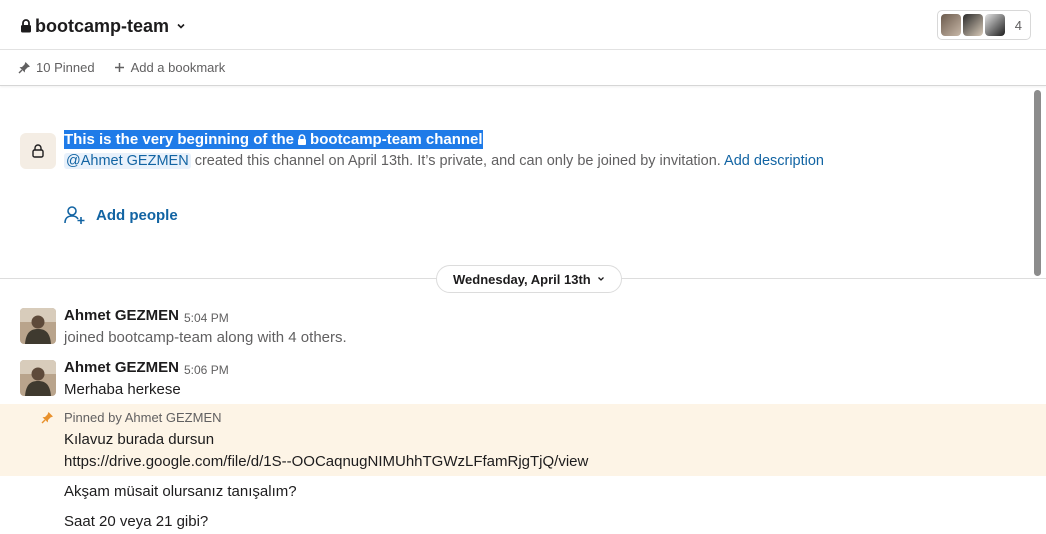 This screenshot has height=534, width=1046. What do you see at coordinates (180, 491) in the screenshot?
I see `message-text: Akşam müsait olursanız tanışalım?` at bounding box center [180, 491].